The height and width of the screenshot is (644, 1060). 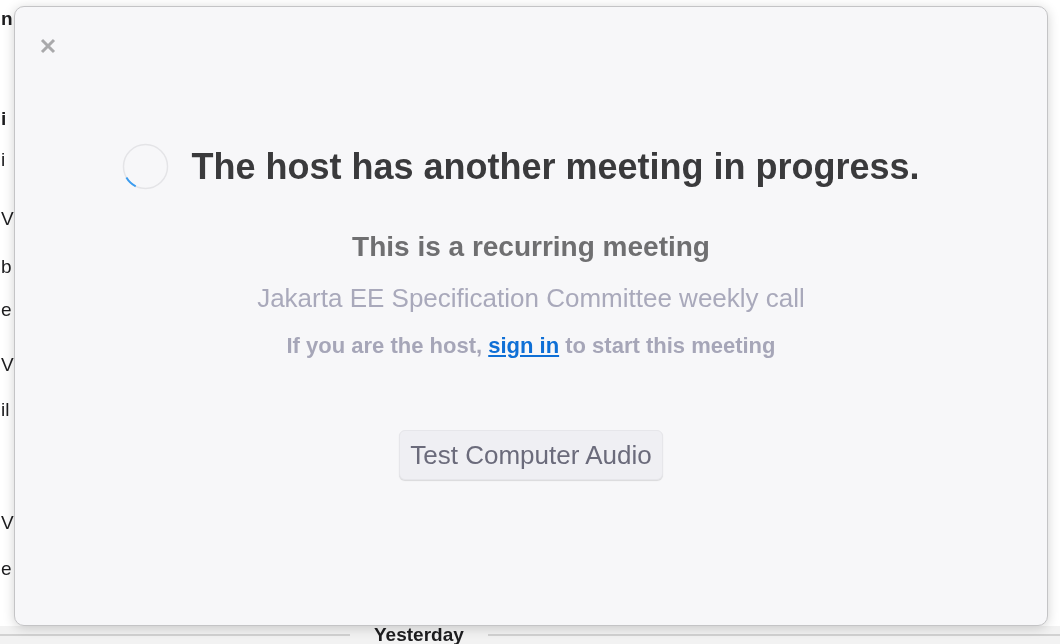 I want to click on dialog-title: The host has another meeting in progress., so click(x=555, y=166).